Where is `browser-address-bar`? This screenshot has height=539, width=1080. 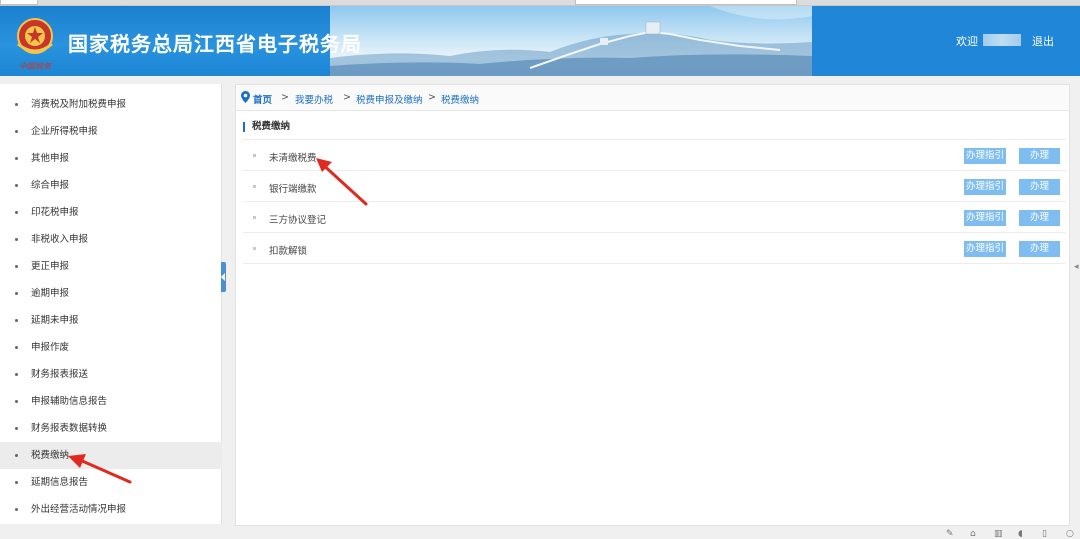
browser-address-bar is located at coordinates (686, 2).